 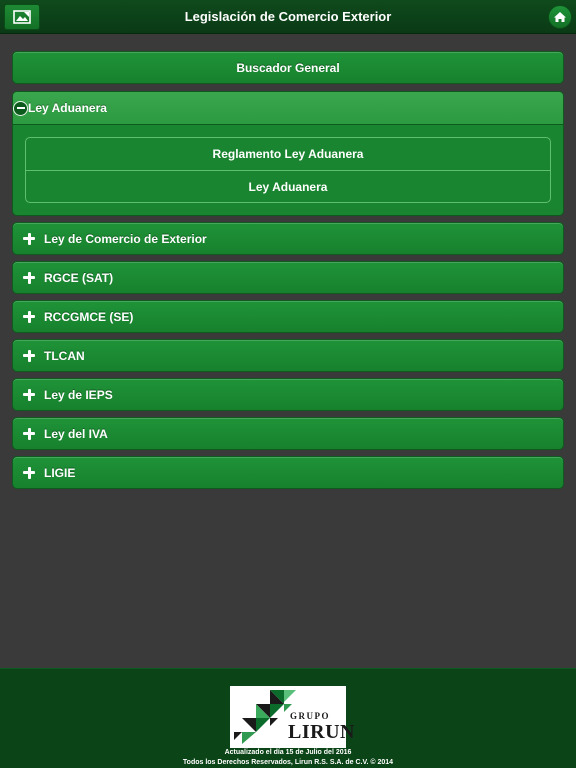 I want to click on gallery-button, so click(x=22, y=17).